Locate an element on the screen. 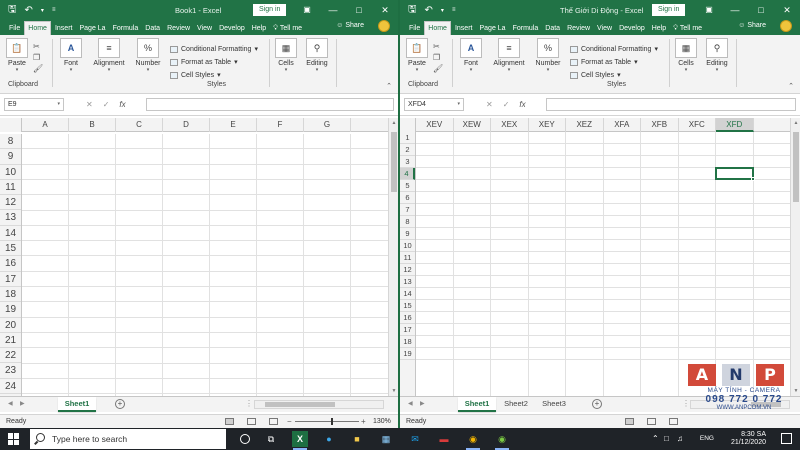 This screenshot has width=800, height=450. customize-qat-icon: ≡ is located at coordinates (454, 10).